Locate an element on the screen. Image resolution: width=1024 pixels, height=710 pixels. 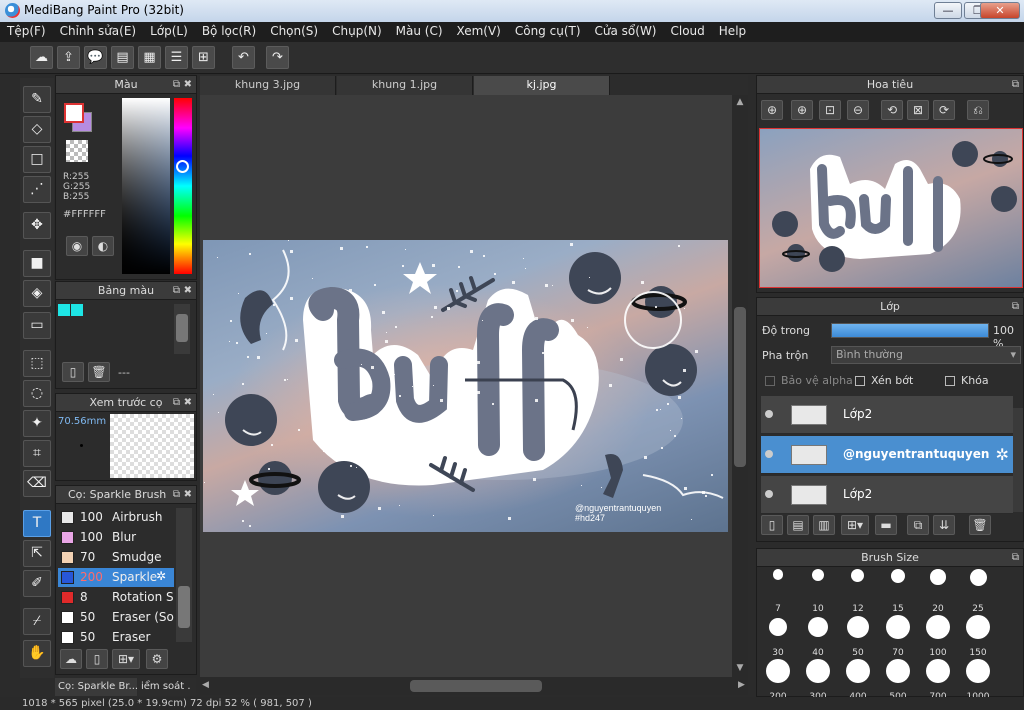
flip-icon: ⊠ is located at coordinates (918, 110).